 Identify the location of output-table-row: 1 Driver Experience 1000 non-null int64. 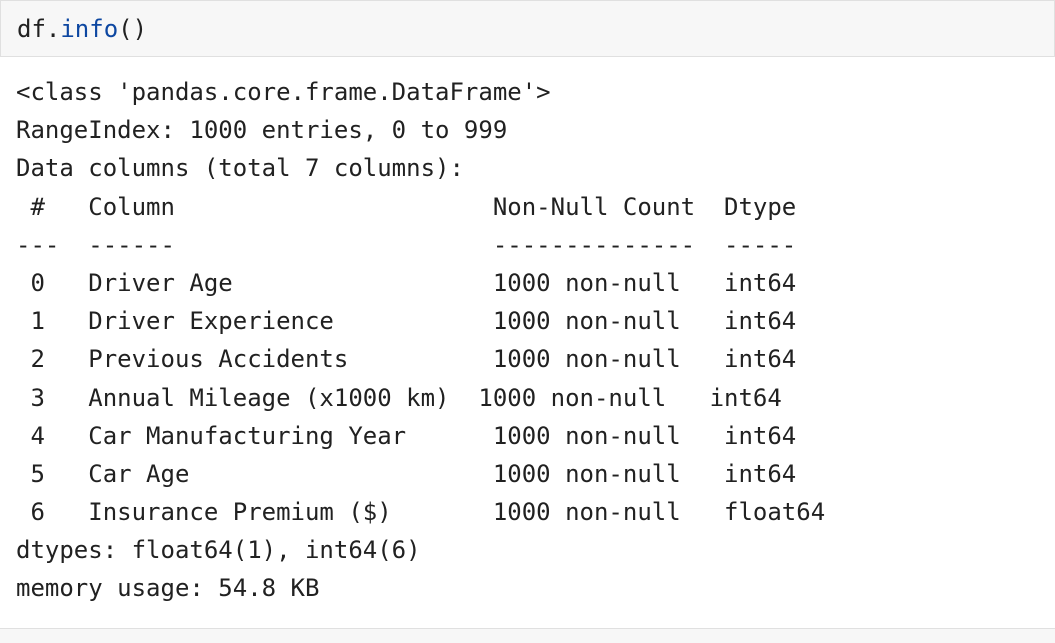
(421, 321).